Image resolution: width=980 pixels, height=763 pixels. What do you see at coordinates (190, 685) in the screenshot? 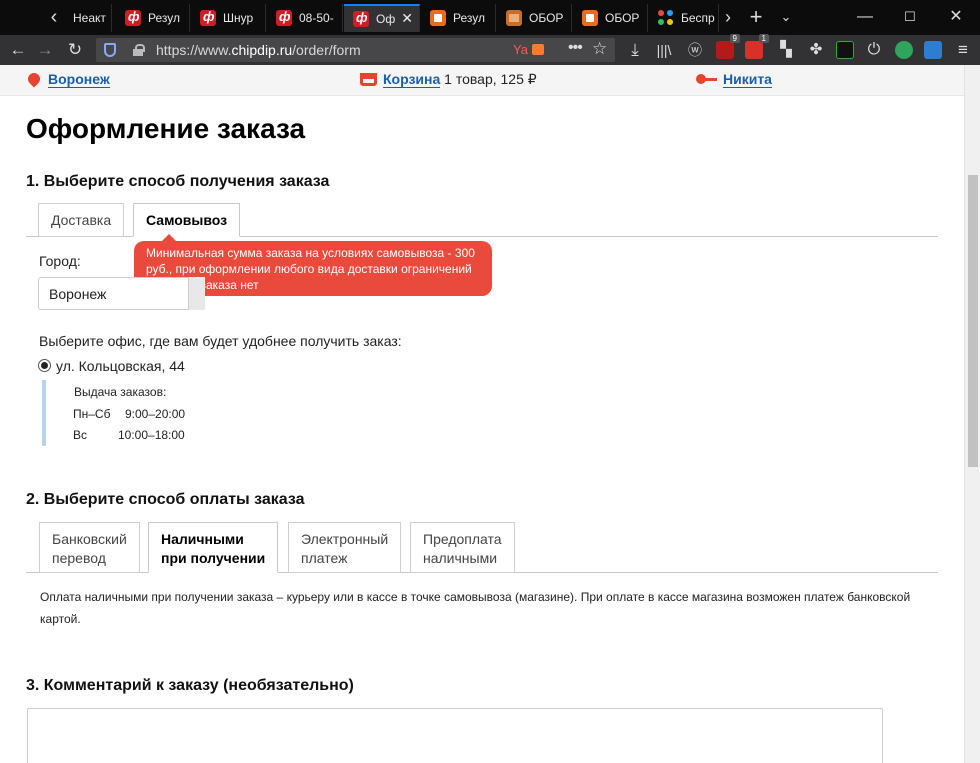
I see `section-heading-comment: 3. Комментарий к заказу (необязательно)` at bounding box center [190, 685].